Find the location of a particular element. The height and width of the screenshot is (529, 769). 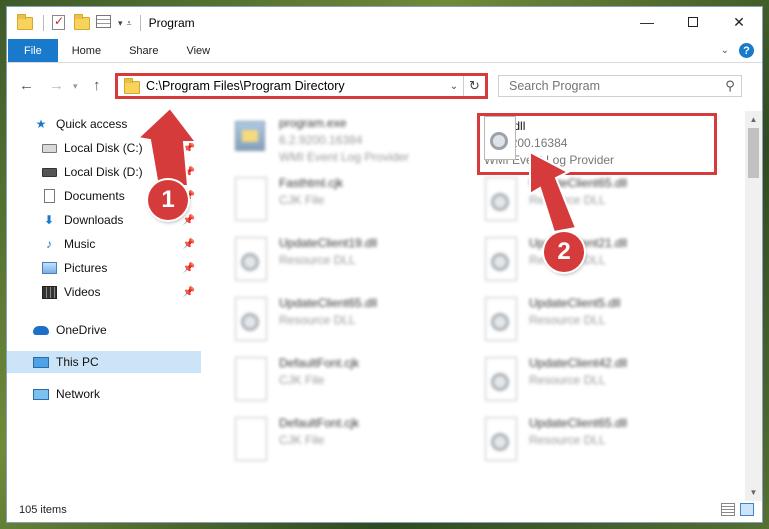

quick-access-toolbar: ▾ ⩡ Program is located at coordinates (101, 23).